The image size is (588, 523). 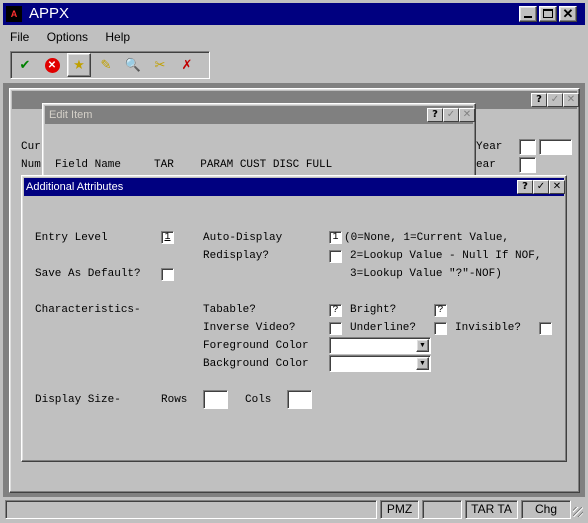 I want to click on background-color-label: Background Color, so click(x=256, y=364).